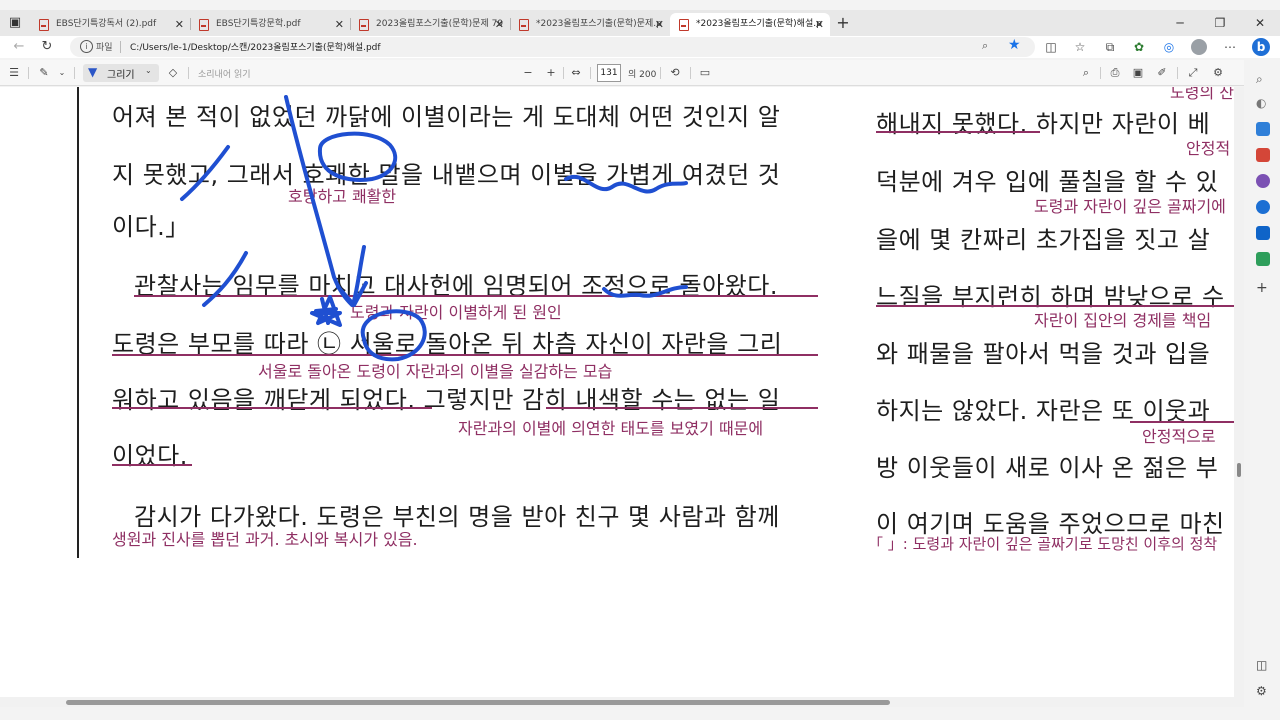  I want to click on sidebar-settings-icon: ⚙, so click(1263, 691).